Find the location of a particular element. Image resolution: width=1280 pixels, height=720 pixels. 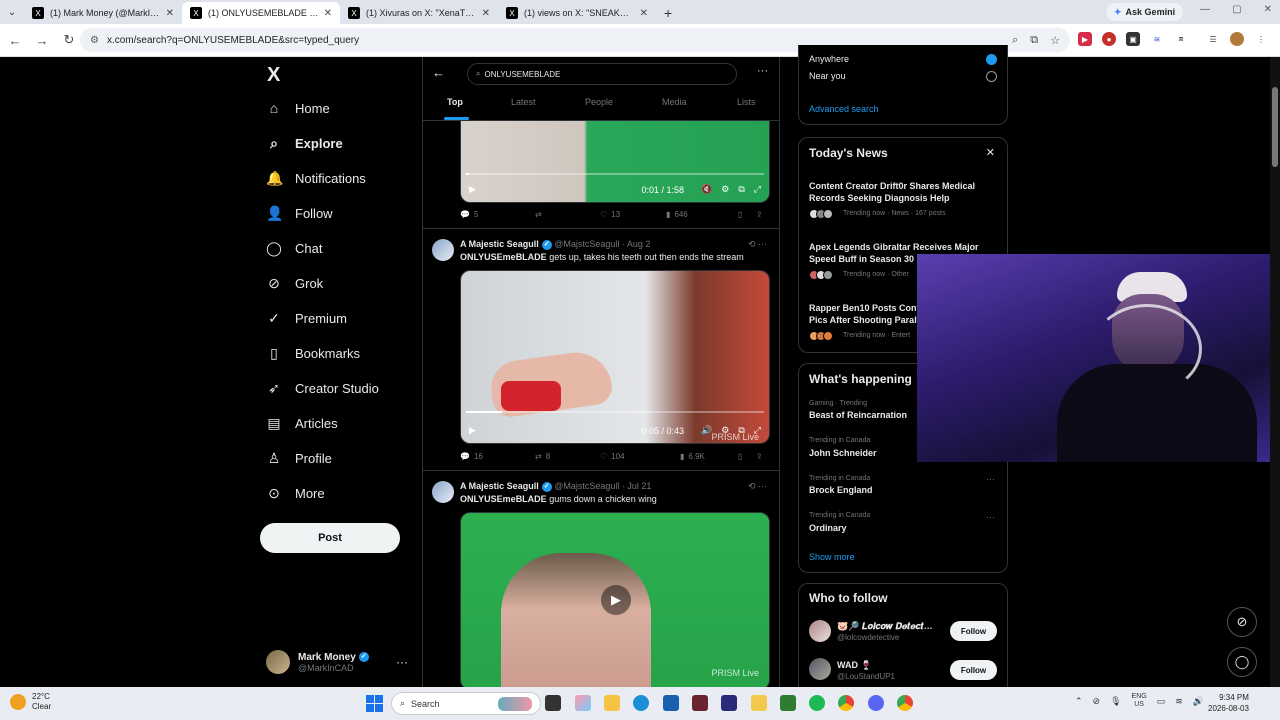

language-indicator: ENG US is located at coordinates (1139, 701).